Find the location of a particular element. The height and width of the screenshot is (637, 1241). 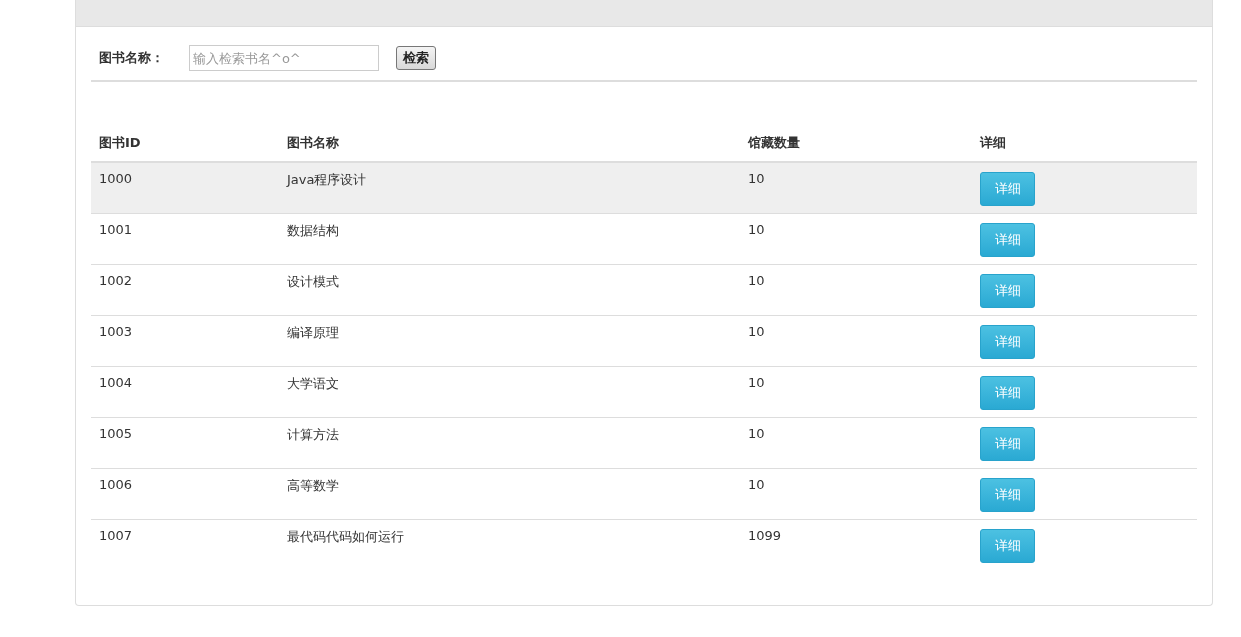

table-row: 1000 Java程序设计 10 详细 is located at coordinates (644, 188).